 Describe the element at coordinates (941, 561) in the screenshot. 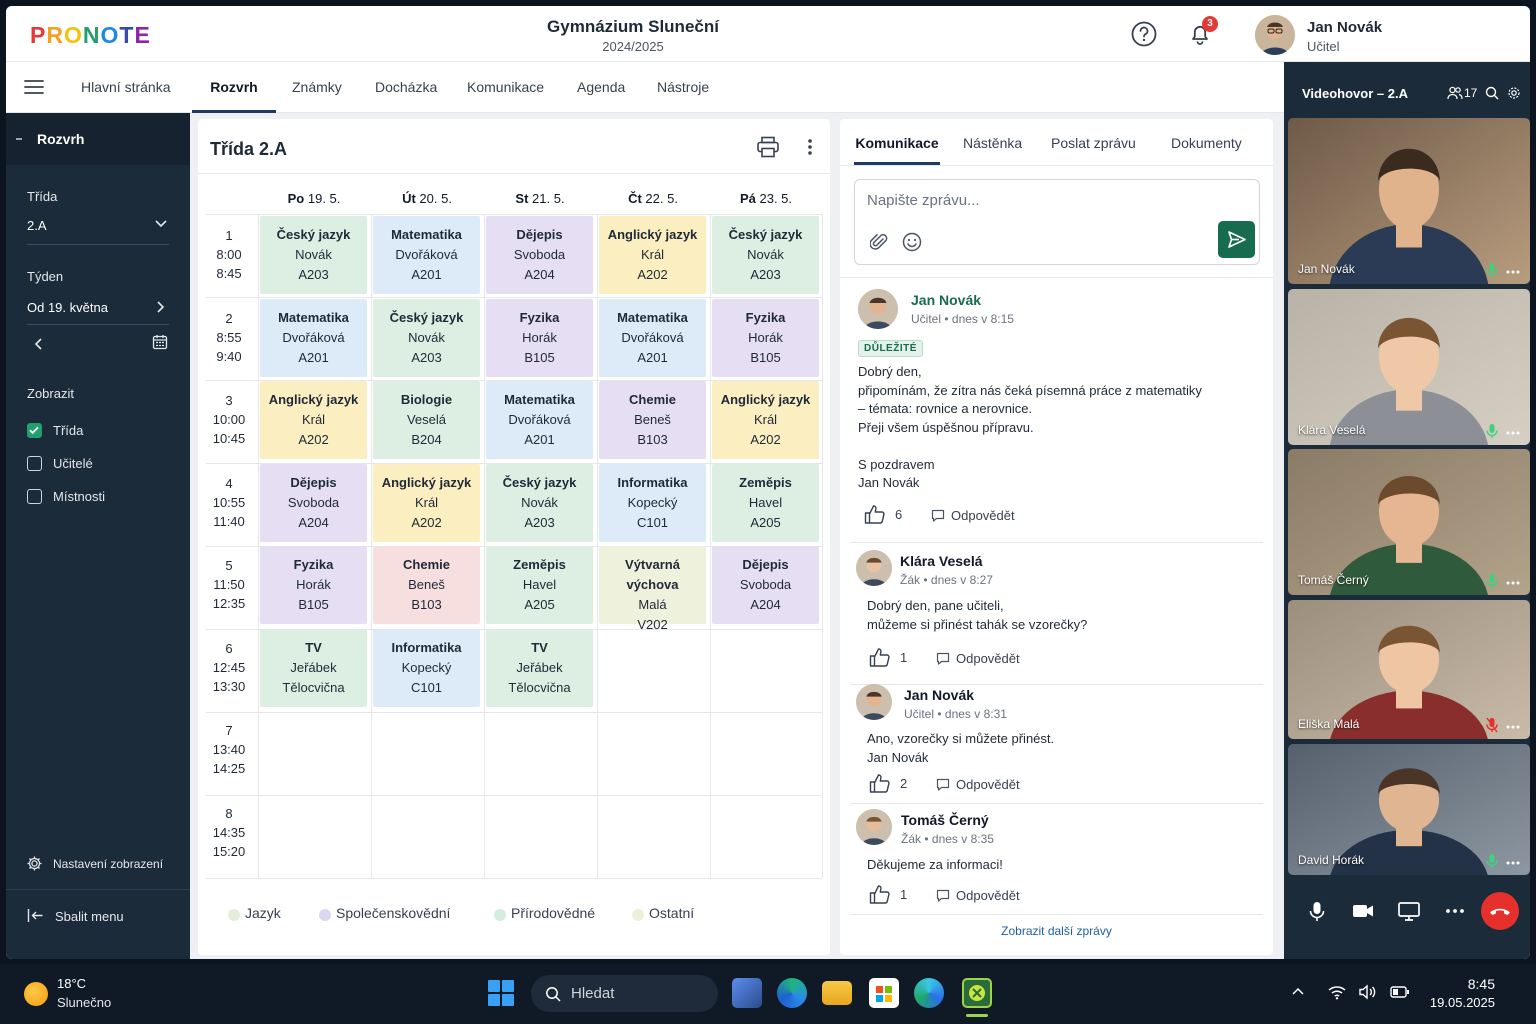

I see `message-author: Klára Veselá` at that location.